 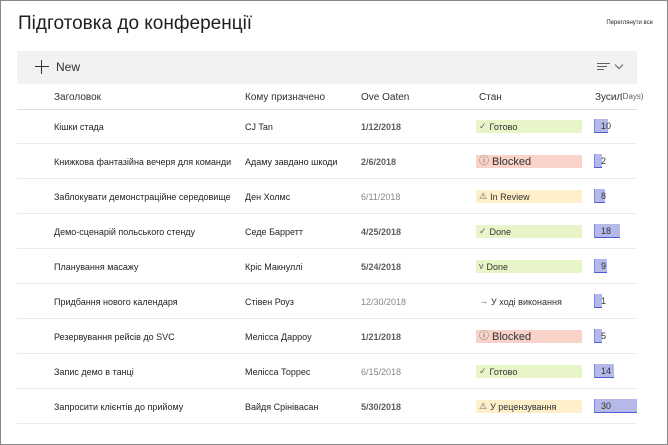 I want to click on effort-bar: 14, so click(x=604, y=371).